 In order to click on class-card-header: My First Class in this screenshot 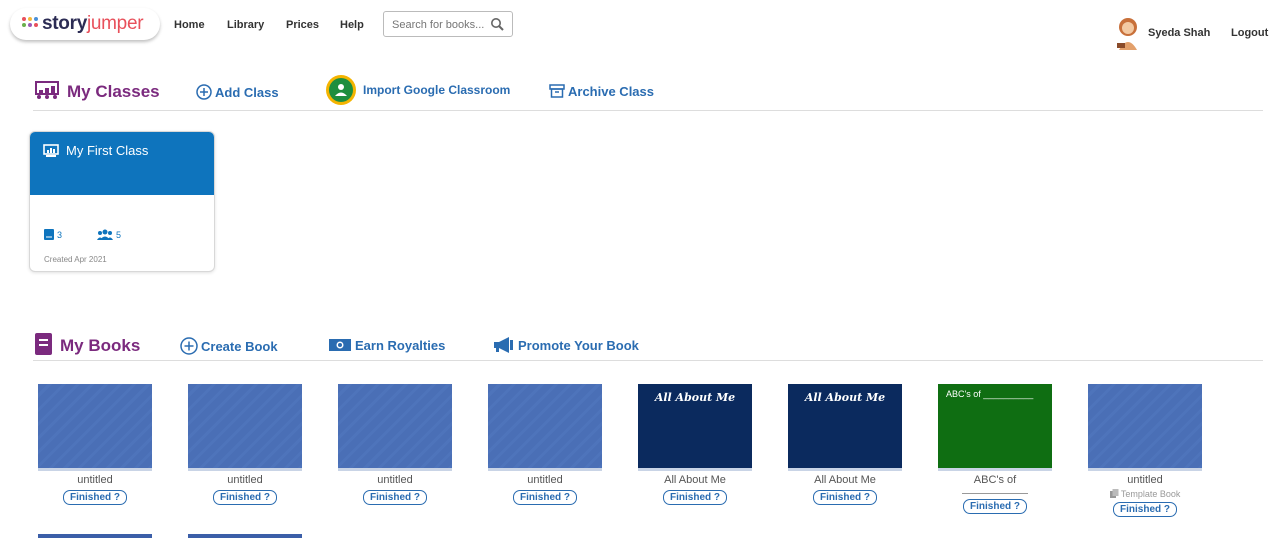, I will do `click(122, 163)`.